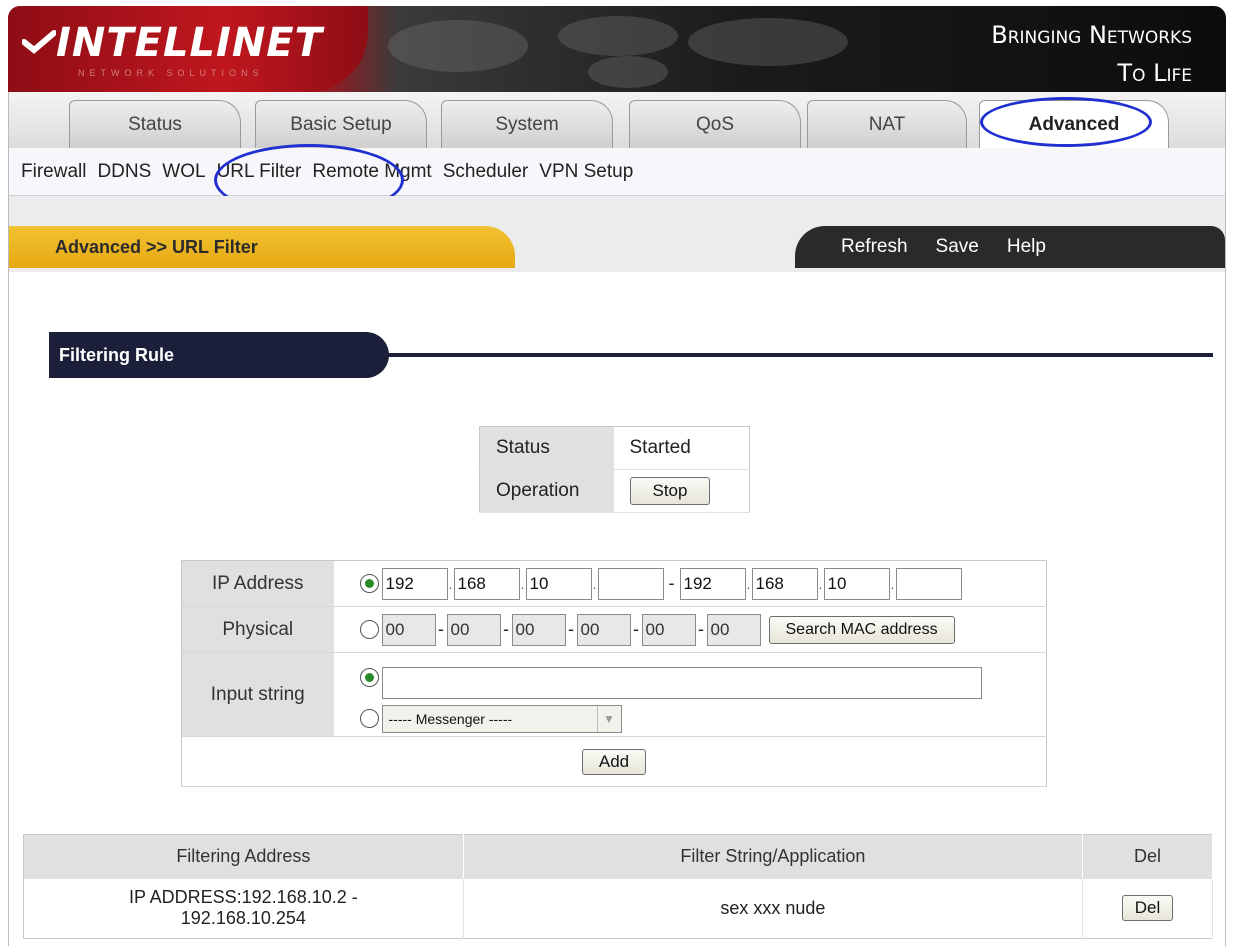  I want to click on page-header-bar: Advanced >> URL Filter Refresh Save Help, so click(617, 234).